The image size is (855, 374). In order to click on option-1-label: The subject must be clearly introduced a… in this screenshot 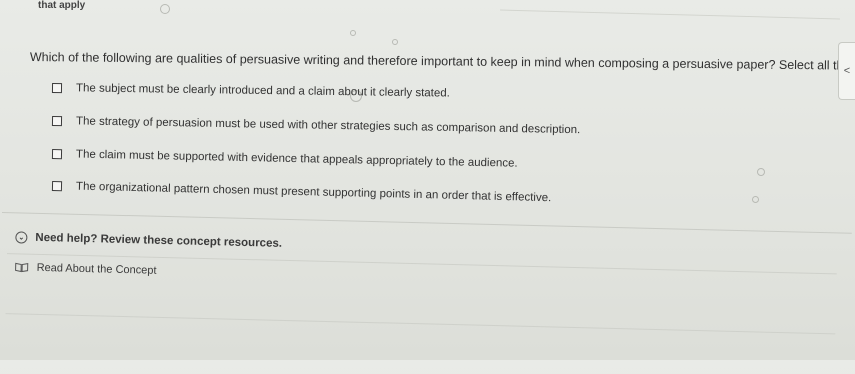, I will do `click(262, 91)`.